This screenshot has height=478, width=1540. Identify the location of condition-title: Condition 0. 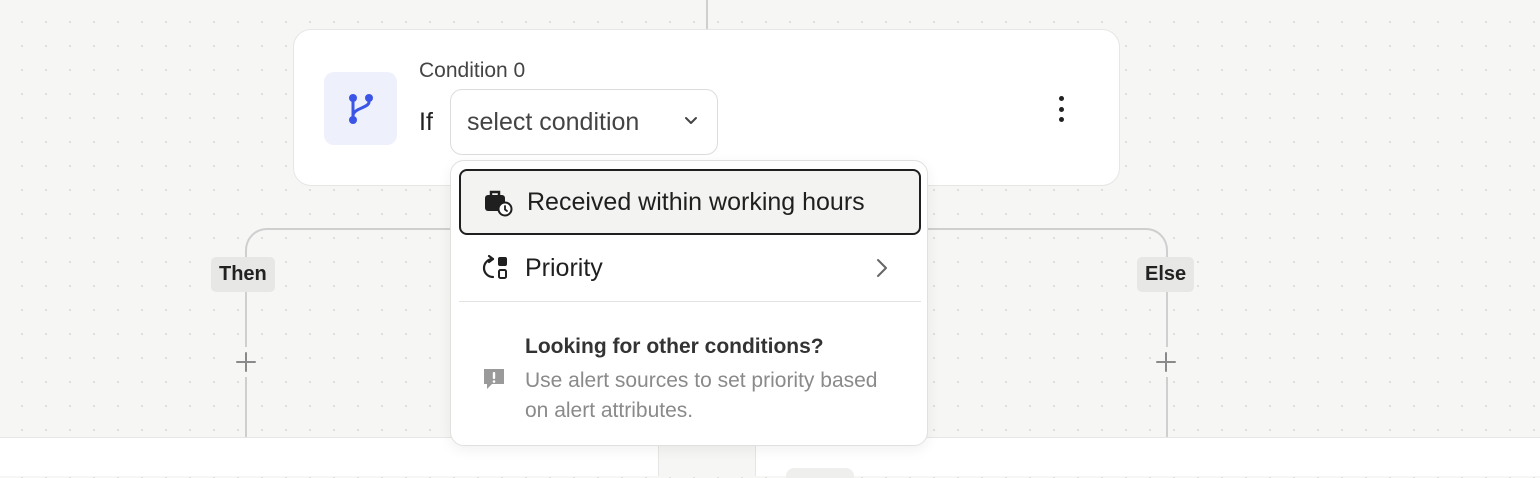
(472, 70).